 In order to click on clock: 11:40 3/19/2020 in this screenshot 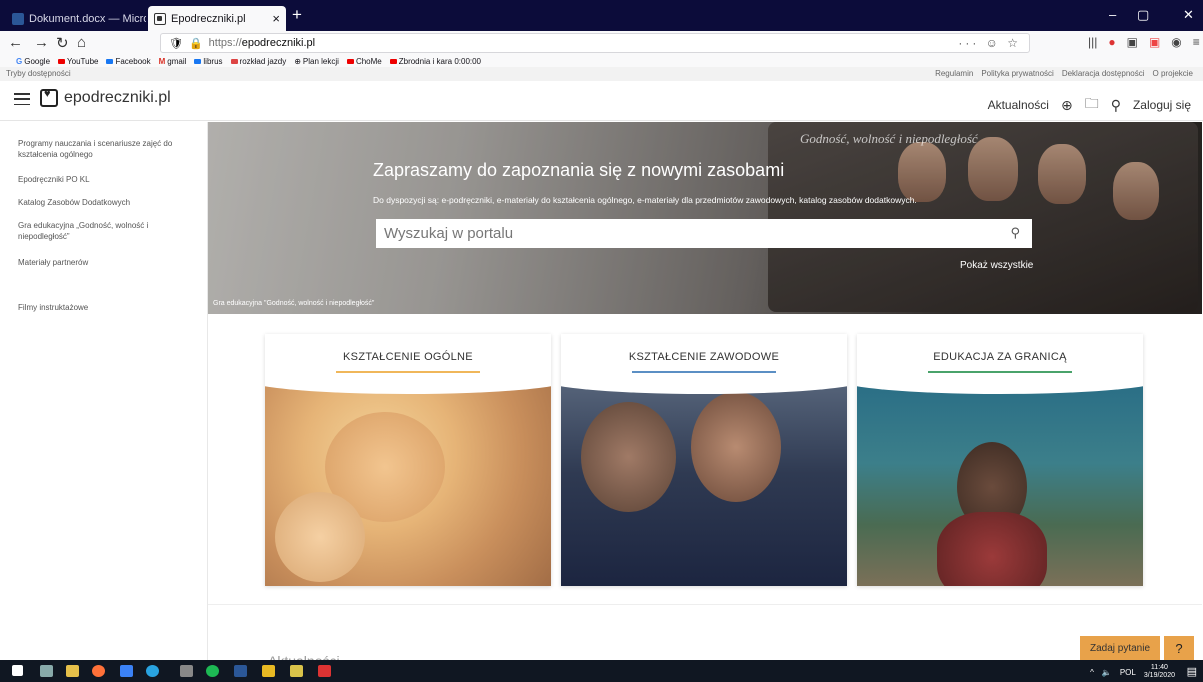, I will do `click(1159, 672)`.